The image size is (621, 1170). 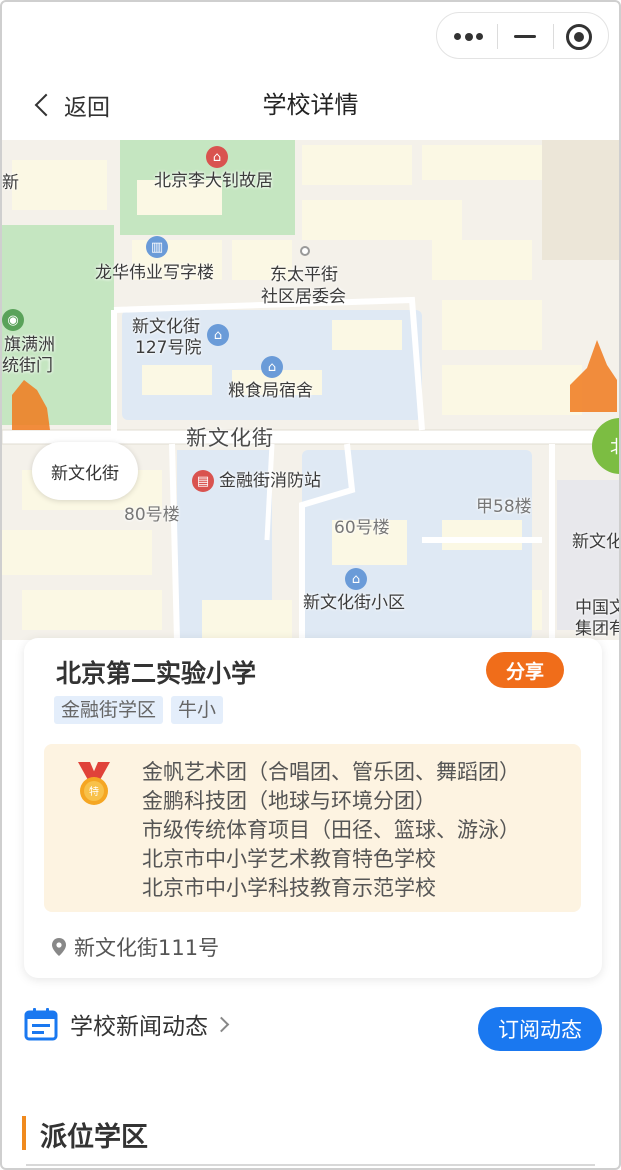 I want to click on page-title: 学校详情, so click(x=310, y=105).